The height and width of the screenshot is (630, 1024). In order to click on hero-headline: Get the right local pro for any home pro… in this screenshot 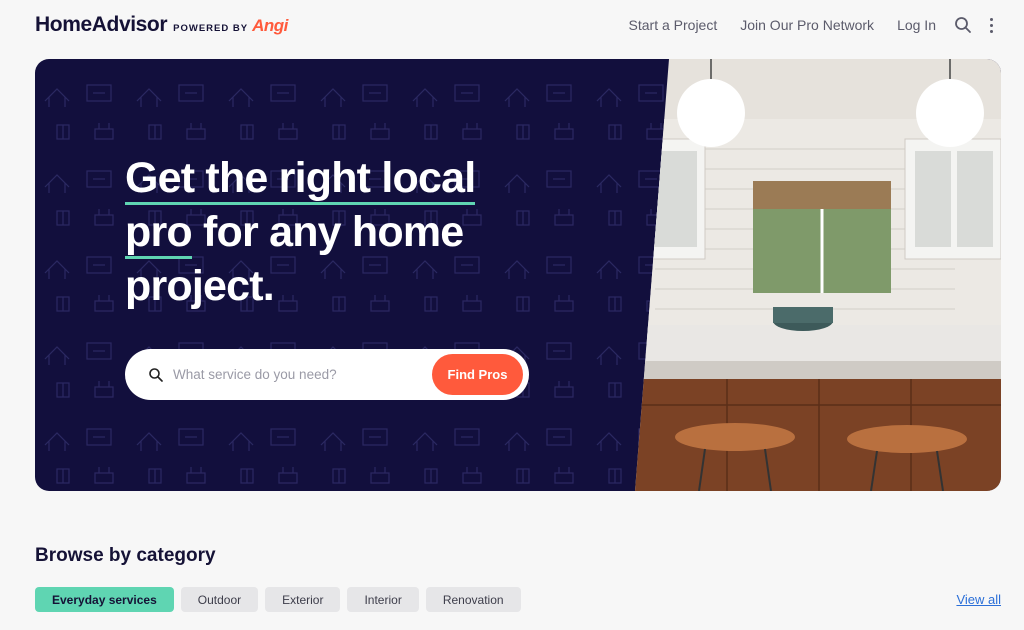, I will do `click(335, 232)`.